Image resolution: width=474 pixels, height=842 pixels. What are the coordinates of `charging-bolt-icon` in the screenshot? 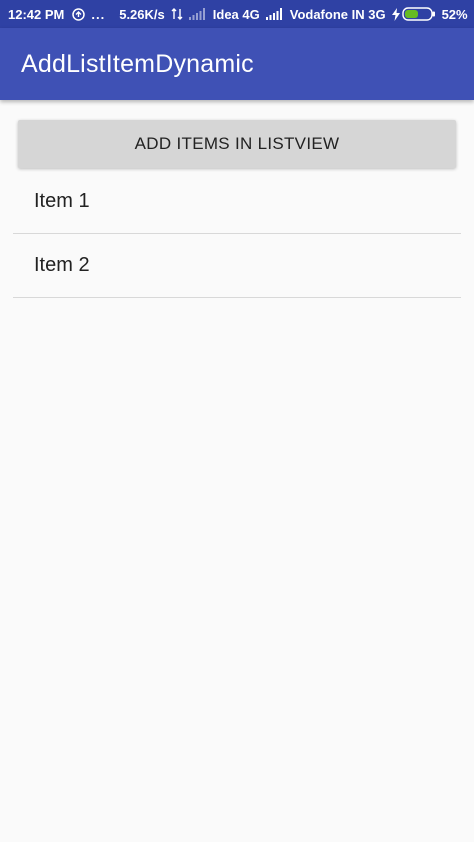 It's located at (395, 14).